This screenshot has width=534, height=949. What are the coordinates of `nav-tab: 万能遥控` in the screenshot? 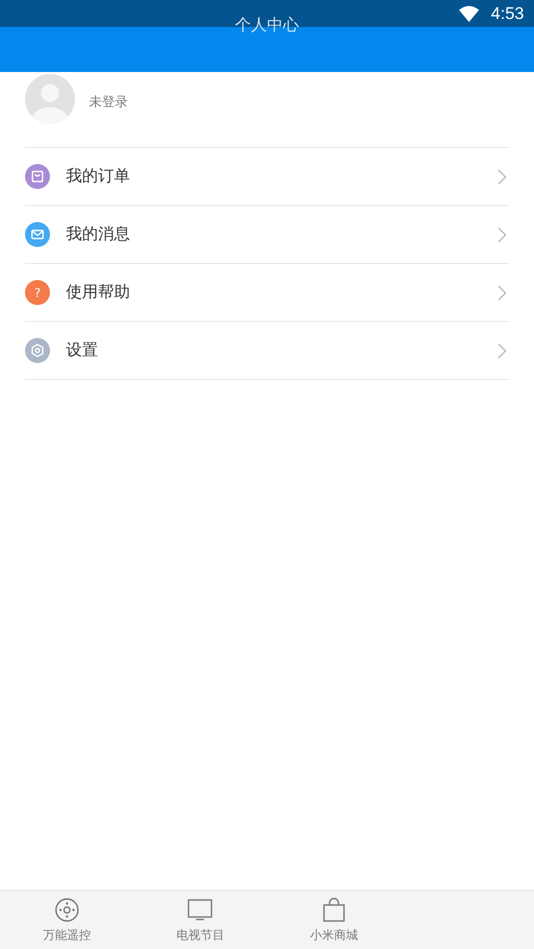 It's located at (67, 920).